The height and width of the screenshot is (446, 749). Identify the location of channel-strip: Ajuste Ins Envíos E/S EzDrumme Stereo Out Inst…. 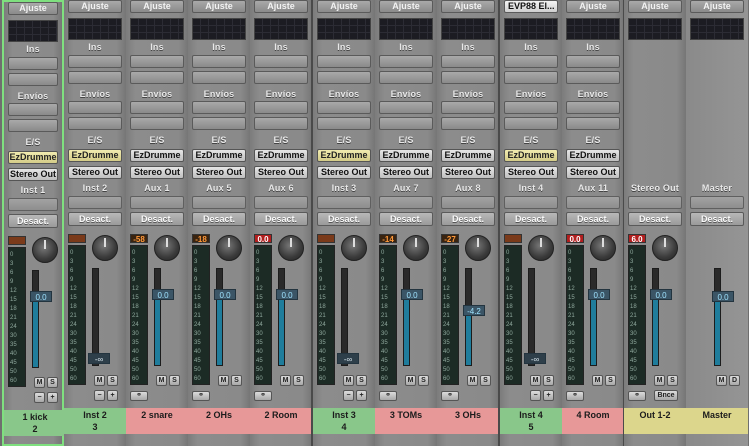
(344, 223).